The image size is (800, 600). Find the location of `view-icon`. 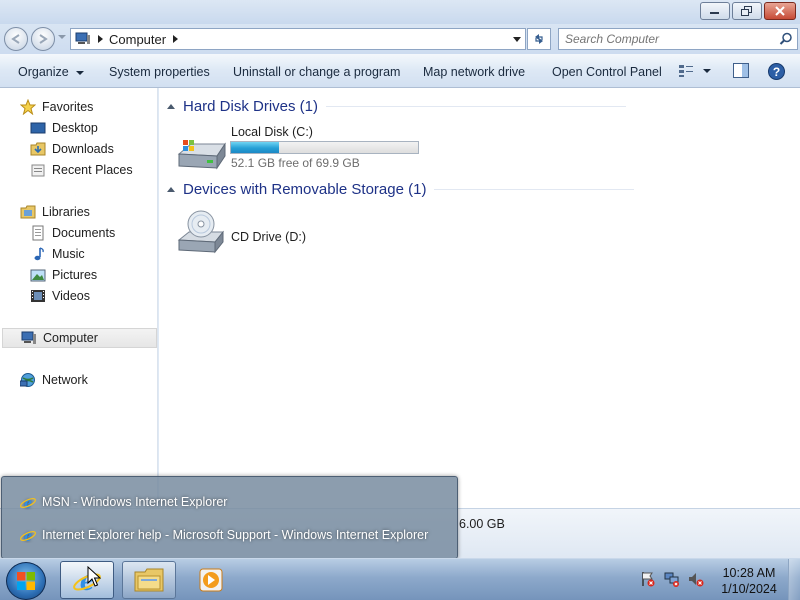

view-icon is located at coordinates (695, 71).